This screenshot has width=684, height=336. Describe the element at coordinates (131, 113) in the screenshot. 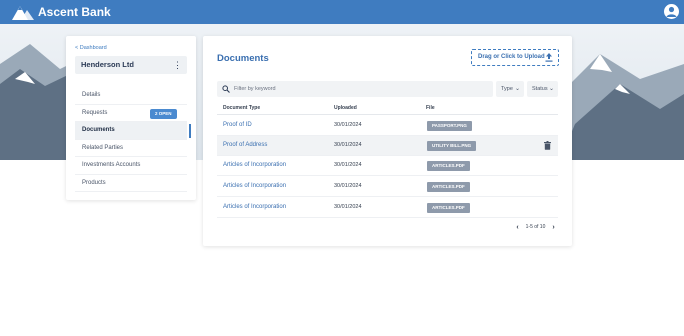

I see `sidebar-item-requests: Requests 2 OPEN` at that location.